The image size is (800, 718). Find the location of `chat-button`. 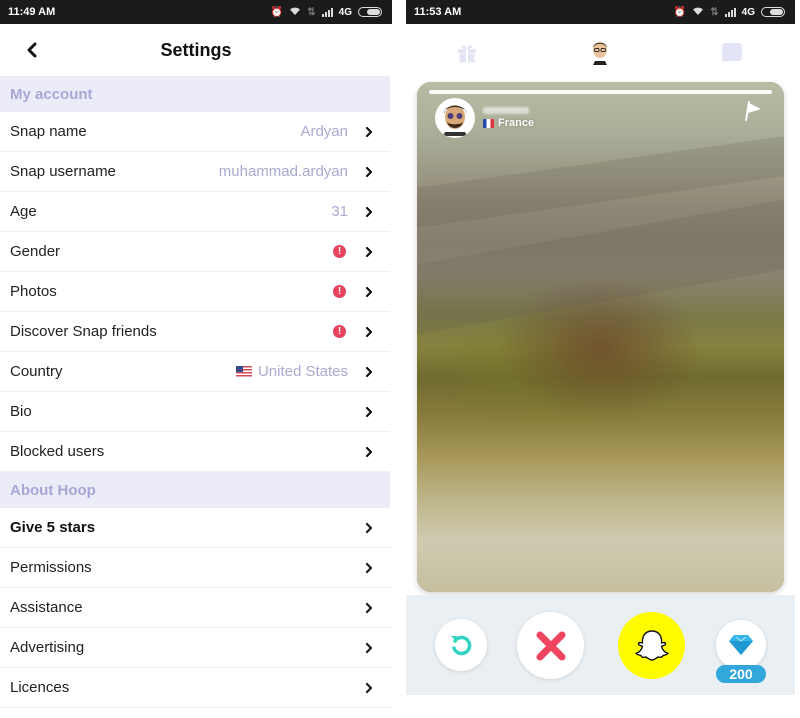

chat-button is located at coordinates (732, 52).